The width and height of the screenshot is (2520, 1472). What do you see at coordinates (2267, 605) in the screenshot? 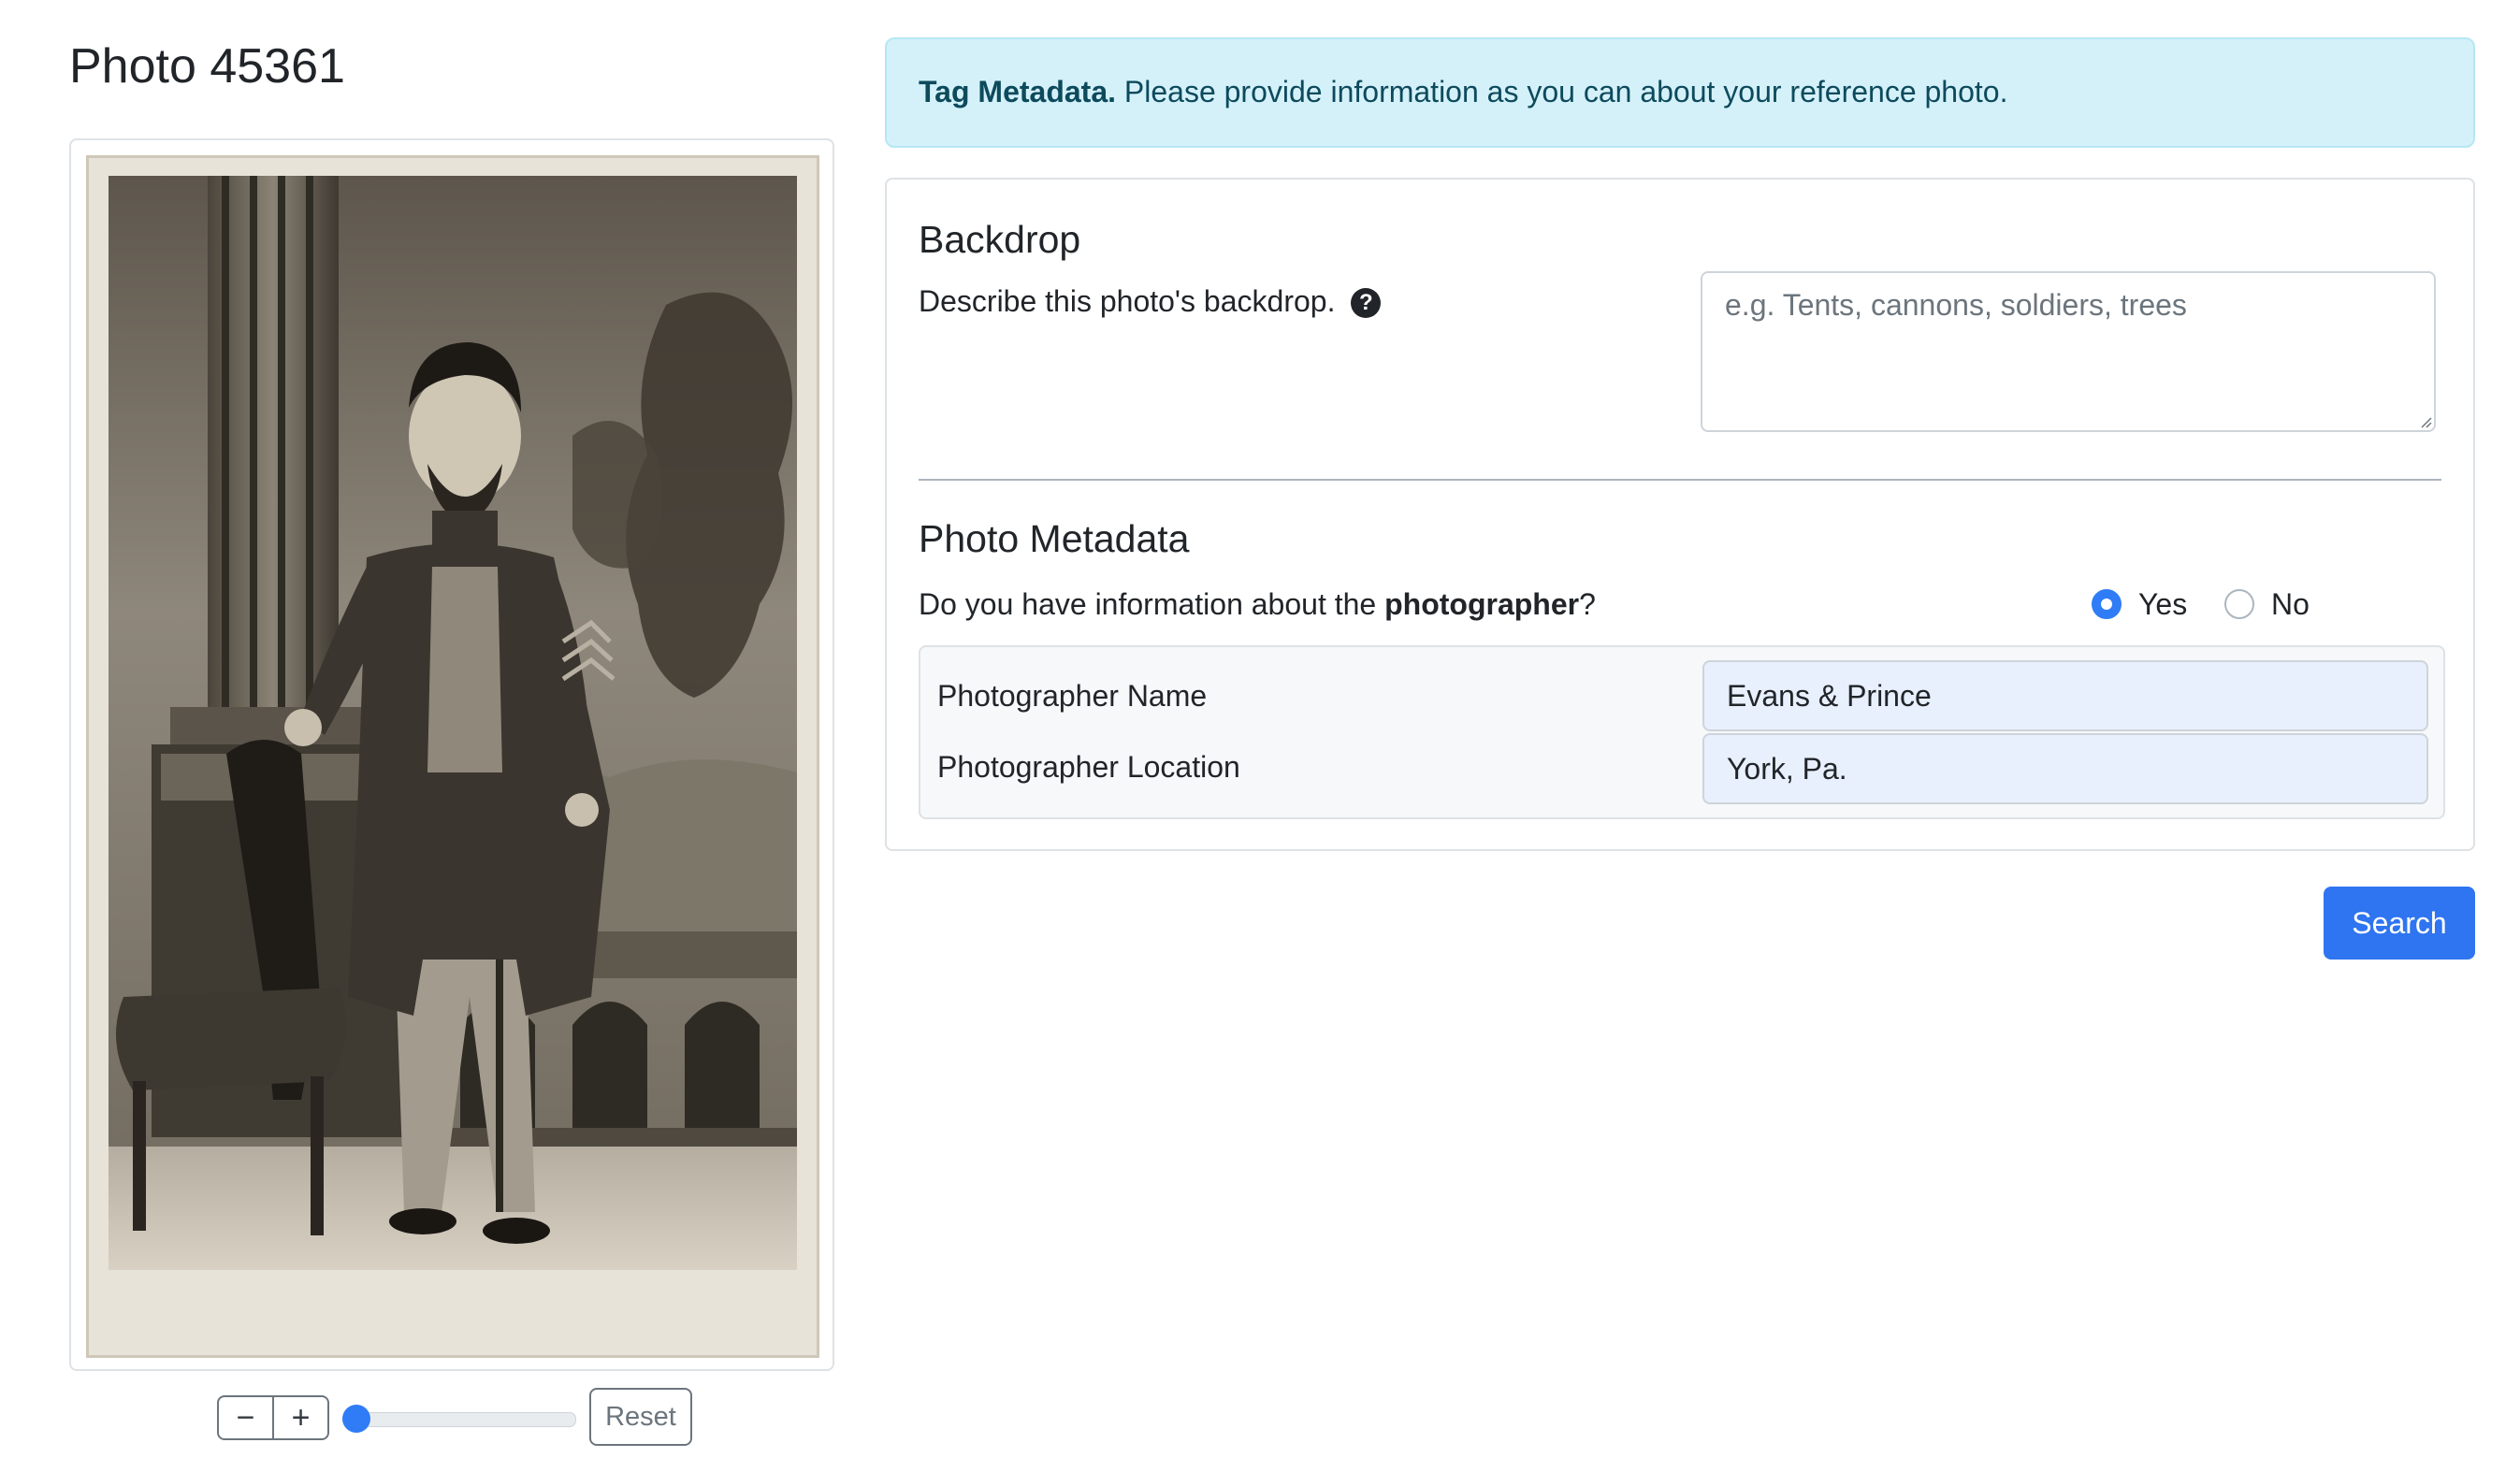
I see `radio-no: No` at bounding box center [2267, 605].